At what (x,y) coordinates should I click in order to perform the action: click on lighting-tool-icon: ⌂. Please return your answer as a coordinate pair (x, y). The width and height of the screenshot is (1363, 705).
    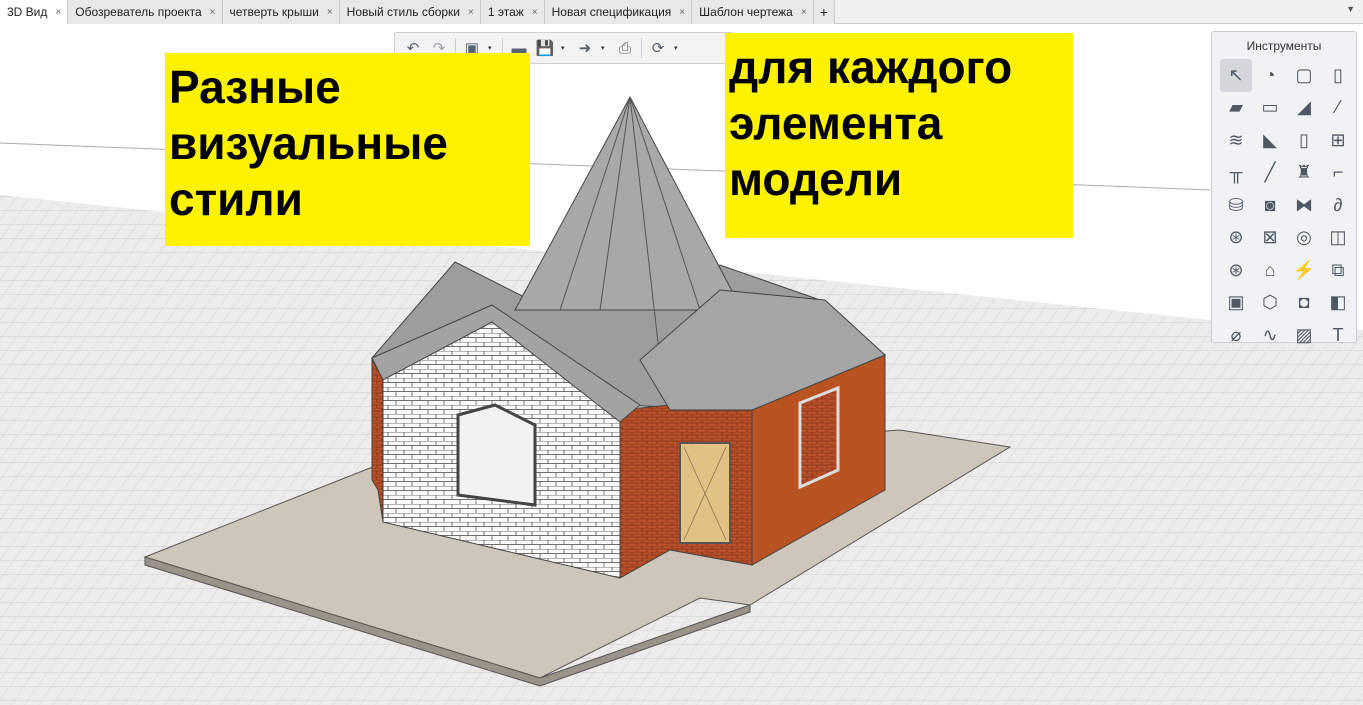
    Looking at the image, I should click on (1270, 270).